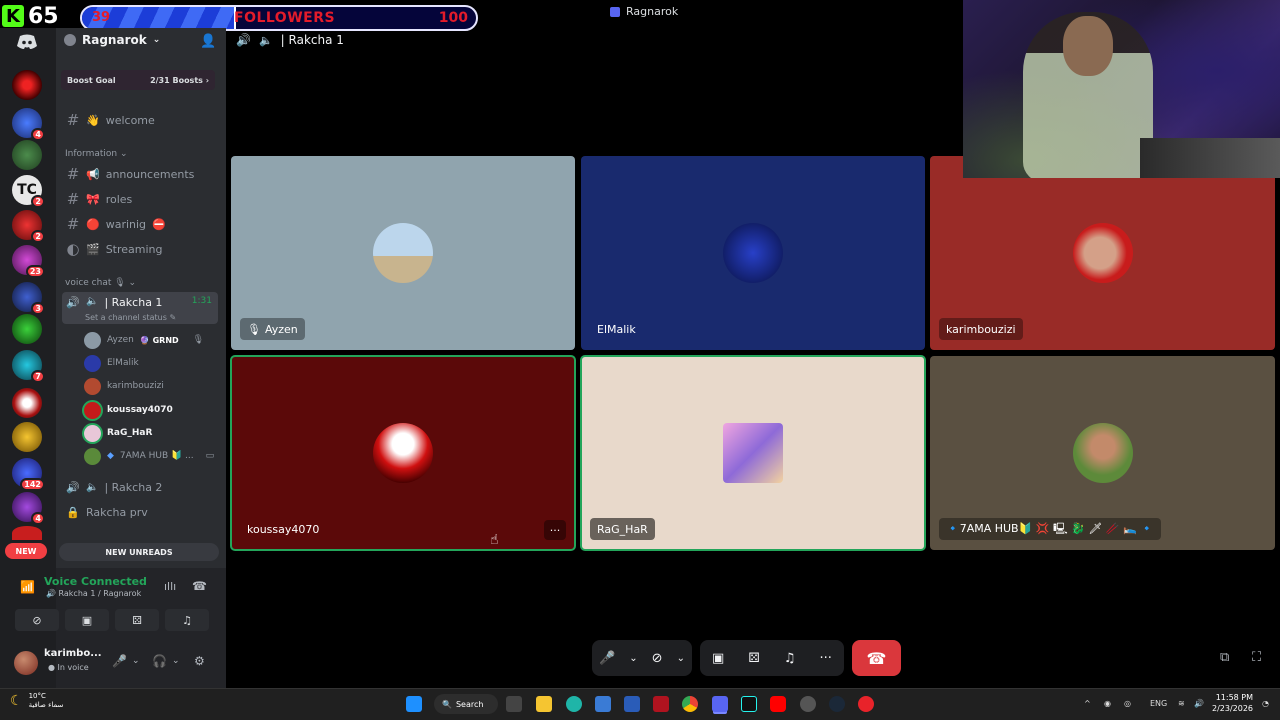 This screenshot has width=1280, height=720. I want to click on voice-user-elmalik: ElMalik, so click(111, 363).